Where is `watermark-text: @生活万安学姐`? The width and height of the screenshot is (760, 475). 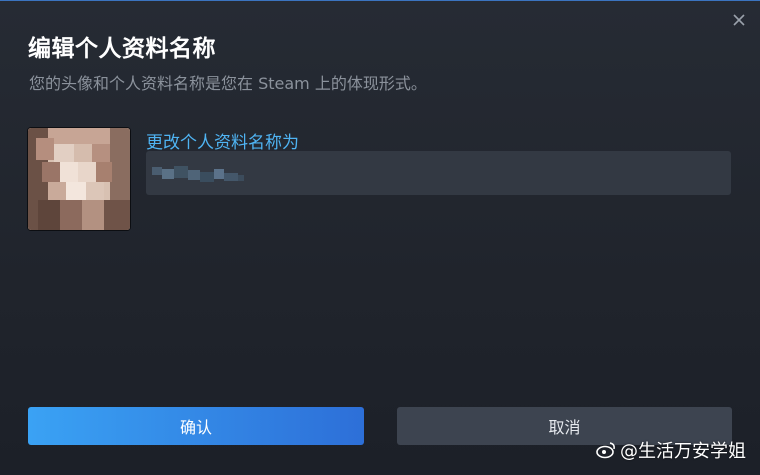 watermark-text: @生活万安学姐 is located at coordinates (683, 451).